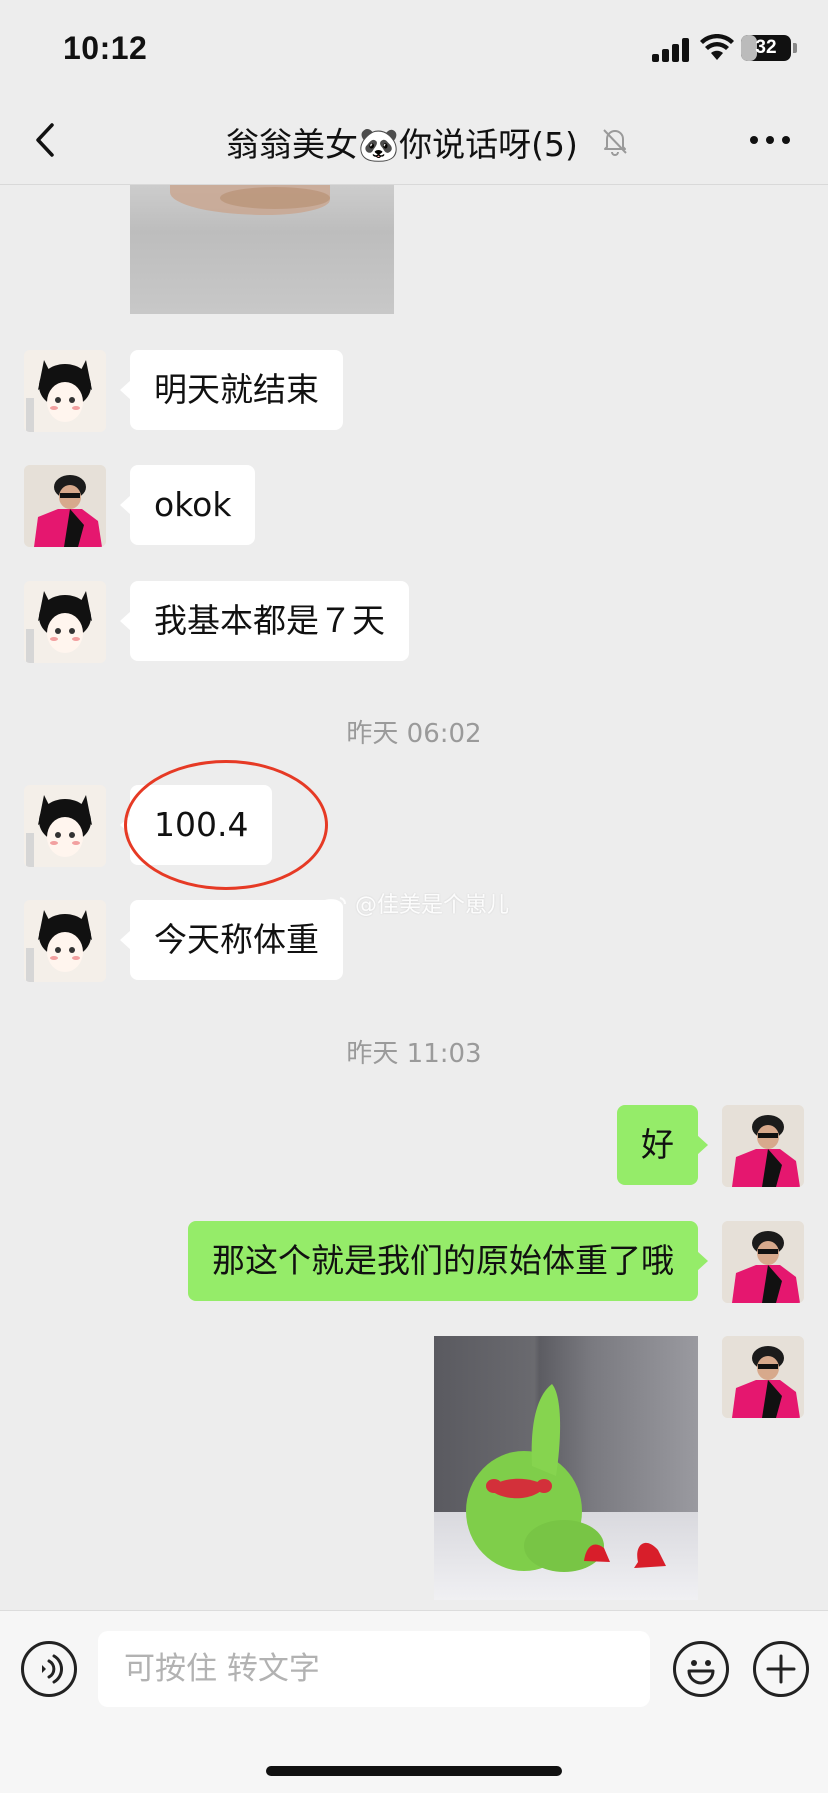  Describe the element at coordinates (615, 142) in the screenshot. I see `mute-bell-icon` at that location.